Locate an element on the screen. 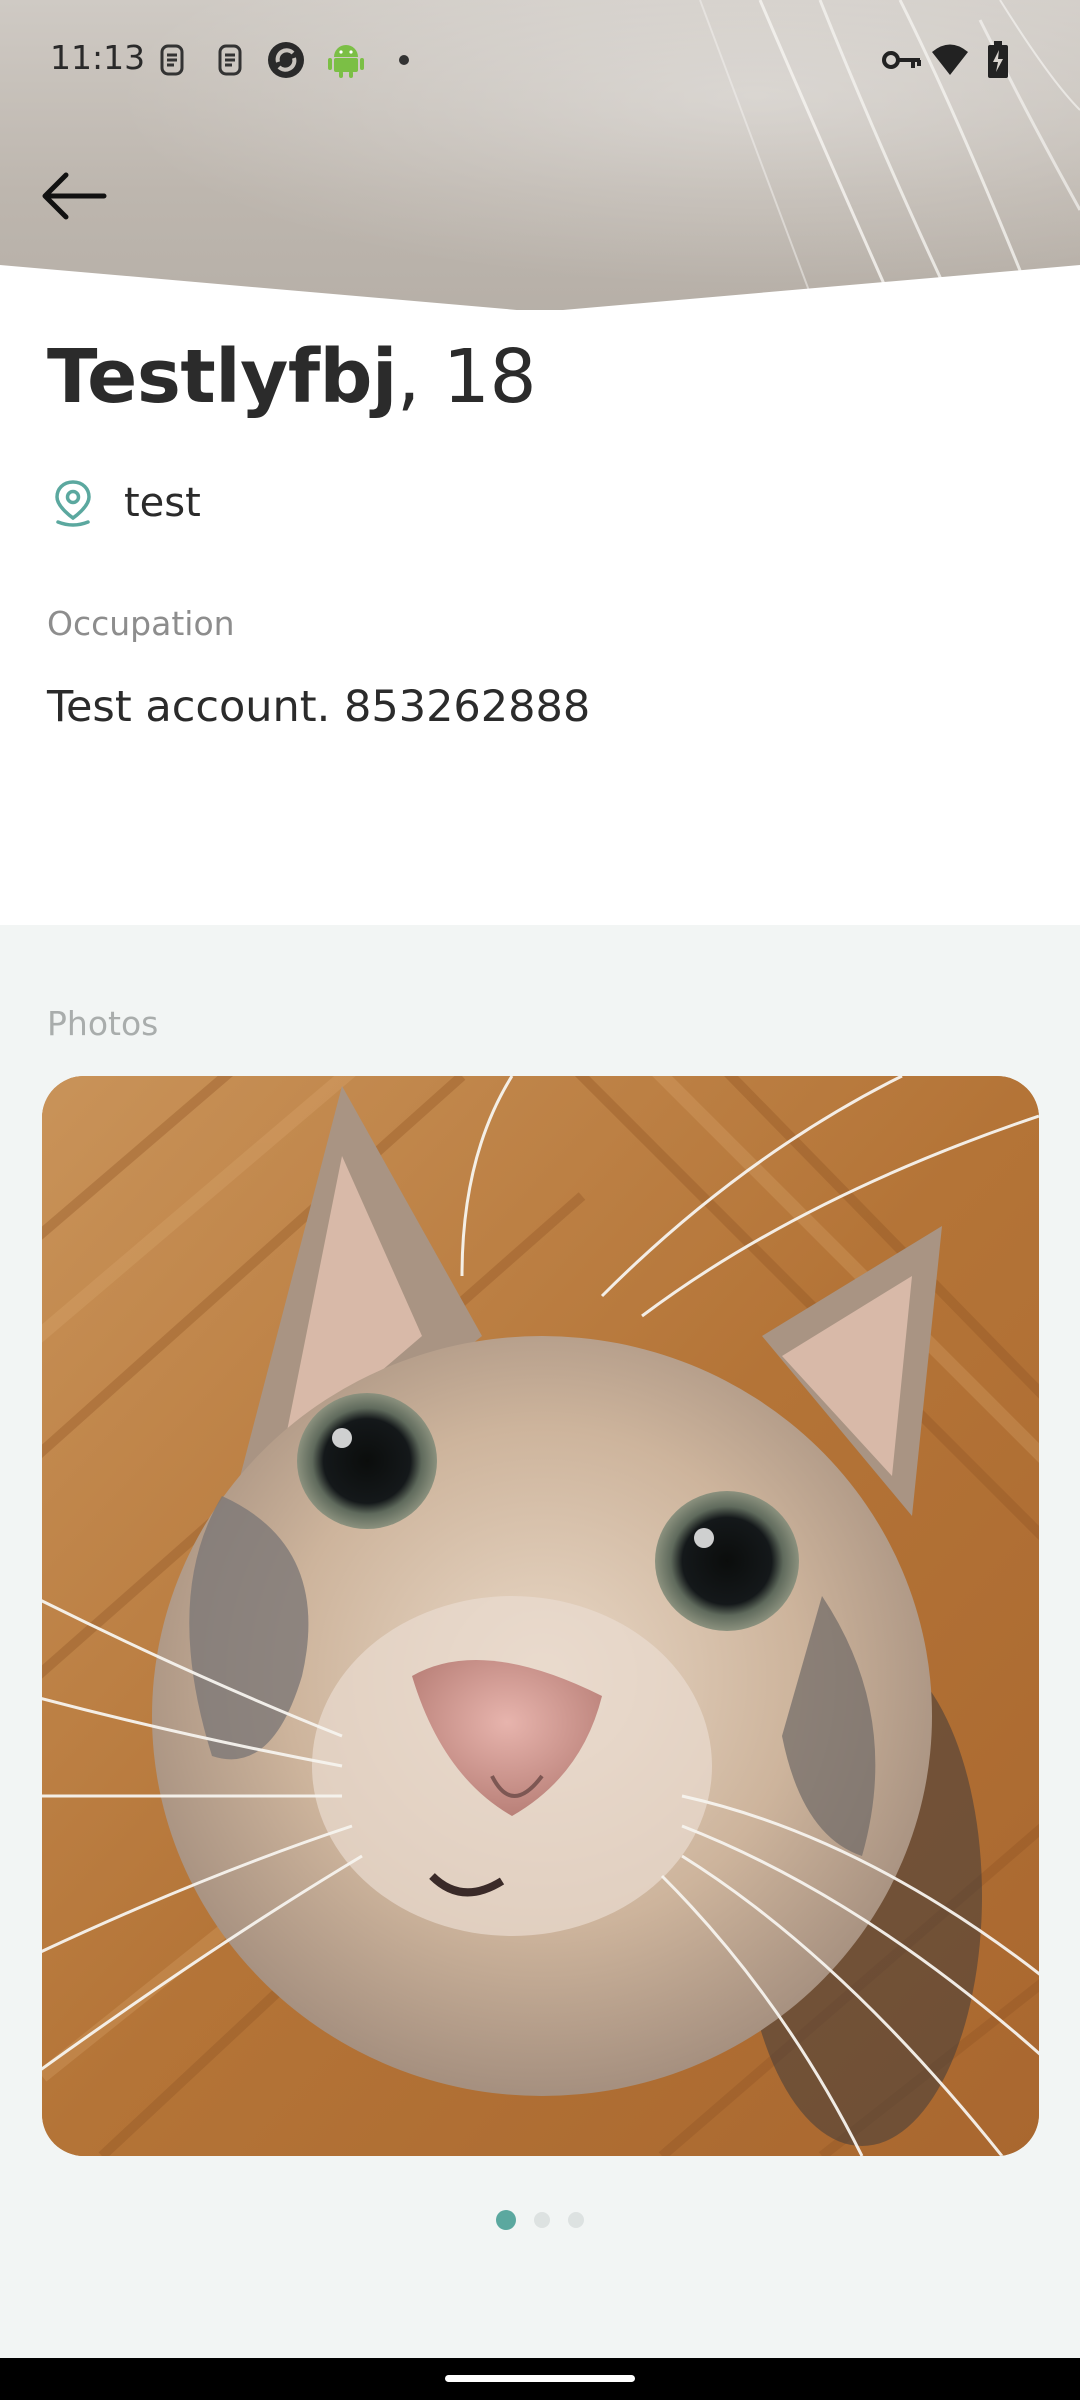 This screenshot has width=1080, height=2400. status-time: 11:13 is located at coordinates (98, 57).